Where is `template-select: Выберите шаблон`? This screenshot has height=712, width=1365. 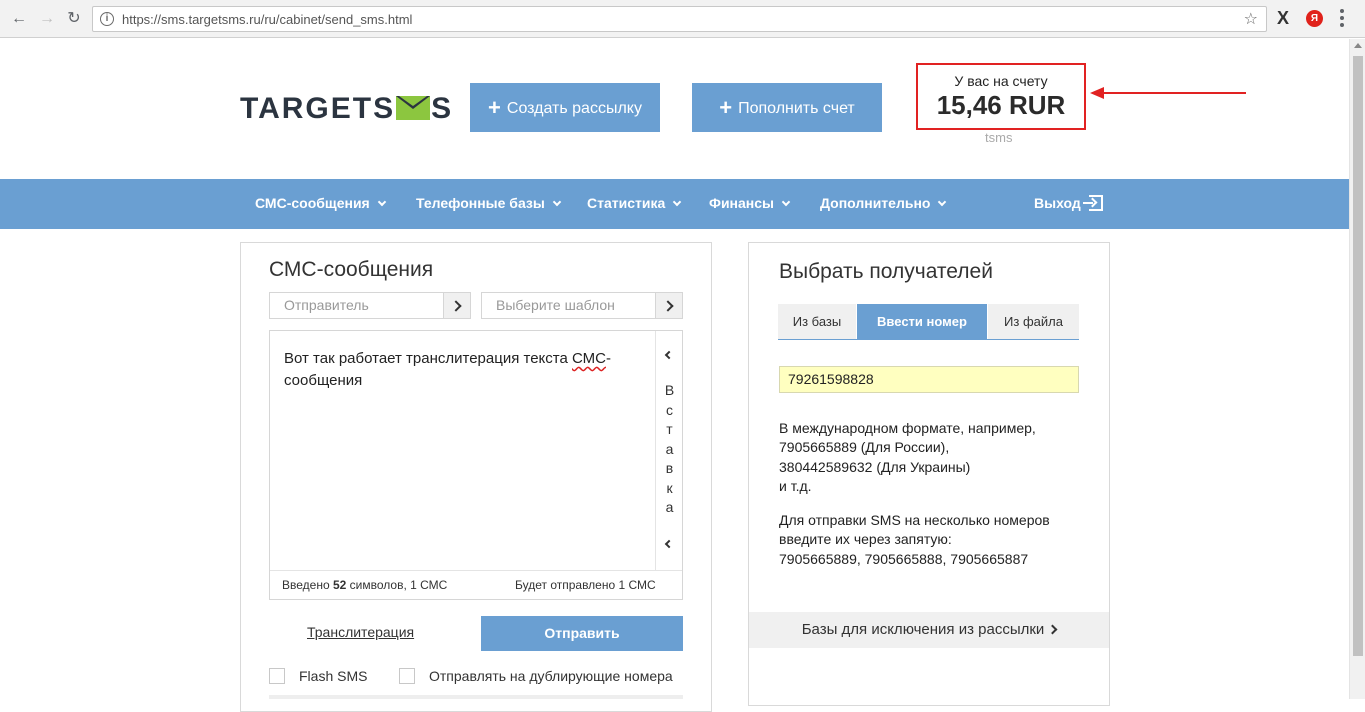 template-select: Выберите шаблон is located at coordinates (582, 305).